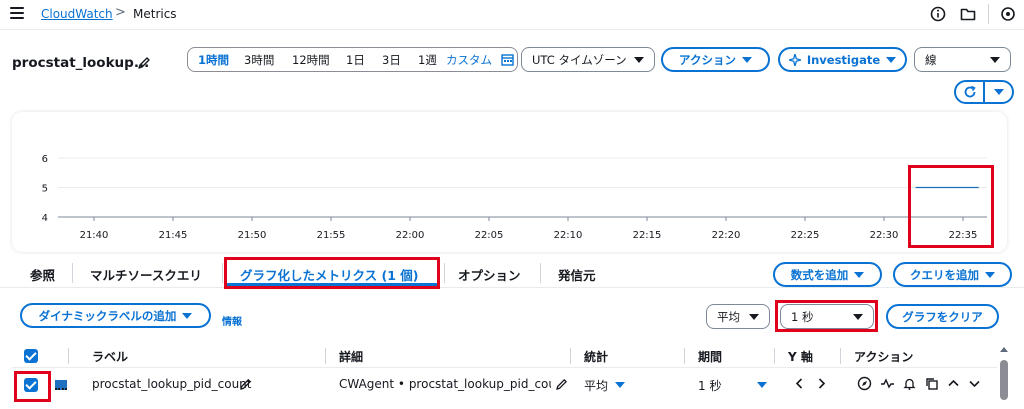  I want to click on actions-button: アクション, so click(715, 59).